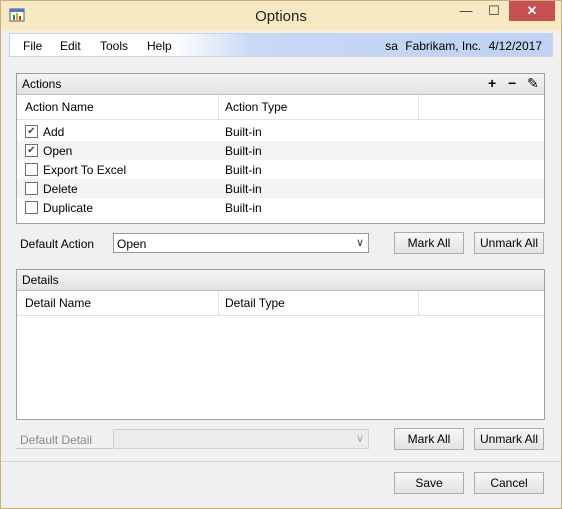 This screenshot has width=562, height=509. Describe the element at coordinates (132, 244) in the screenshot. I see `default-action-value: Open` at that location.